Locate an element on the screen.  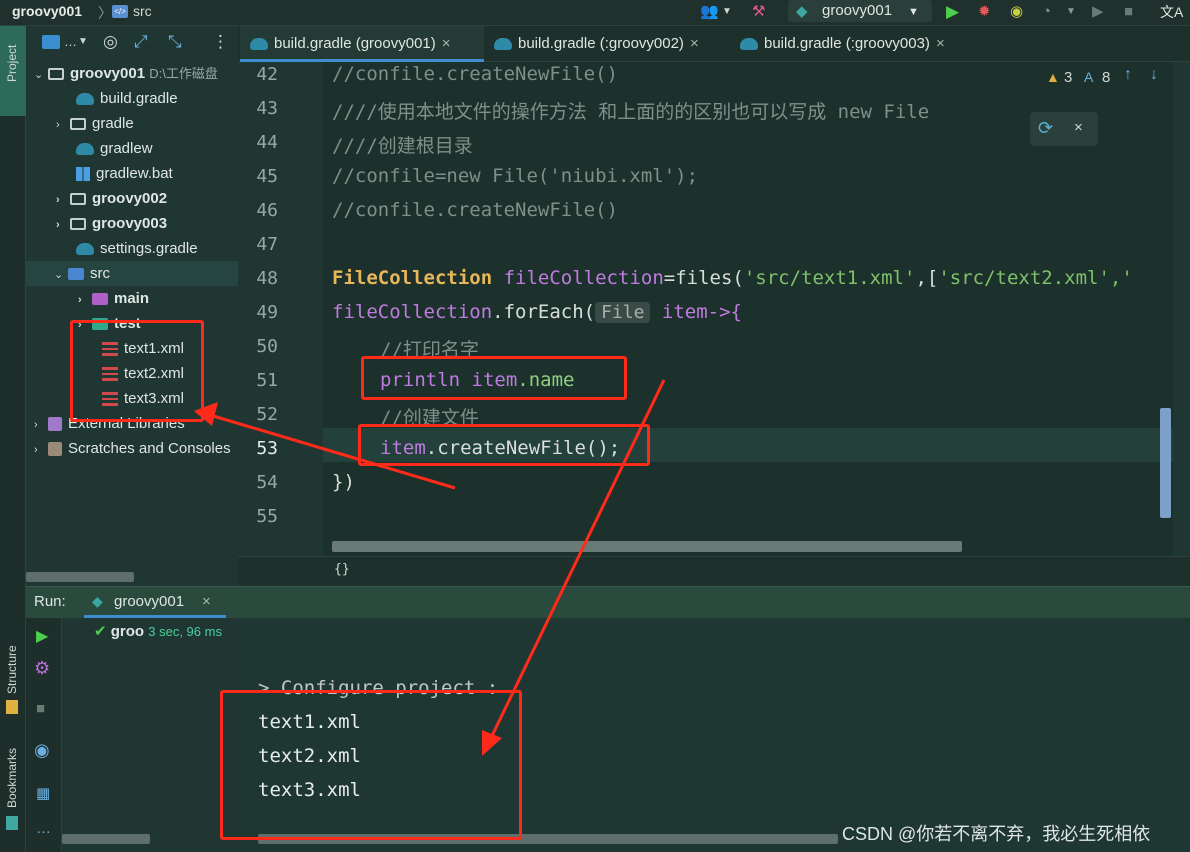
annotation-arrow-to-console is located at coordinates (577, 560).